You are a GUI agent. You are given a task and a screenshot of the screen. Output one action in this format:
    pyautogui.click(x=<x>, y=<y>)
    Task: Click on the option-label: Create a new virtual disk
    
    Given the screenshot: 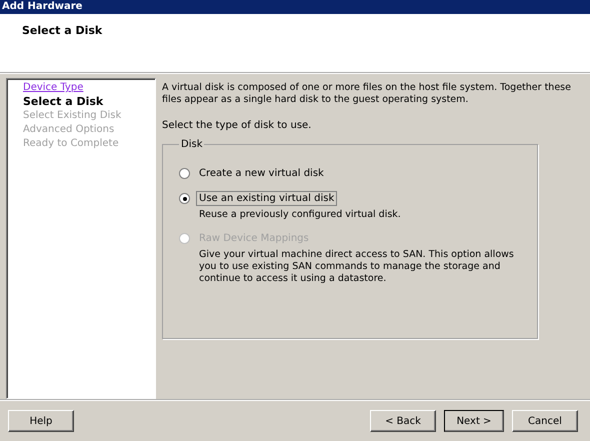 What is the action you would take?
    pyautogui.click(x=261, y=173)
    